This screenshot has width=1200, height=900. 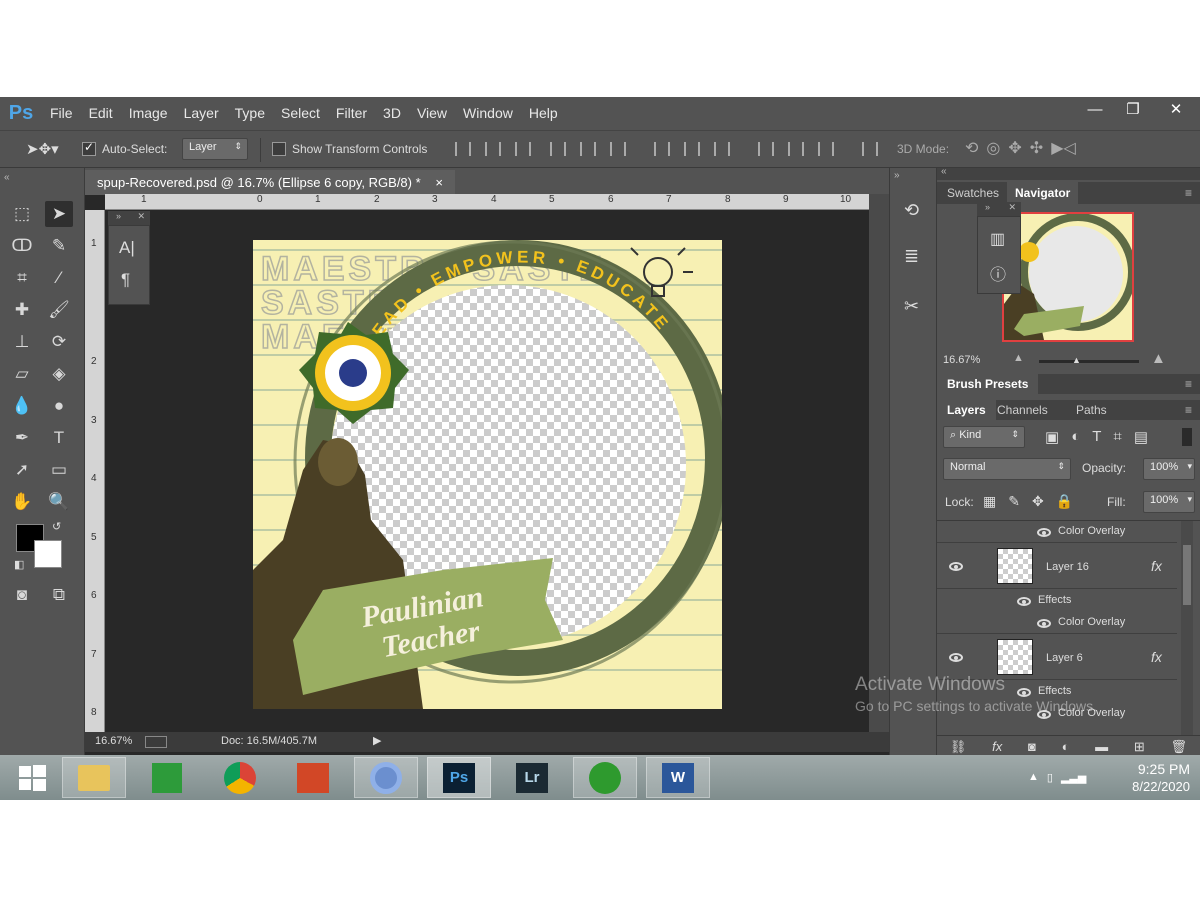 I want to click on screen-mode-icon: ⧉, so click(x=59, y=595).